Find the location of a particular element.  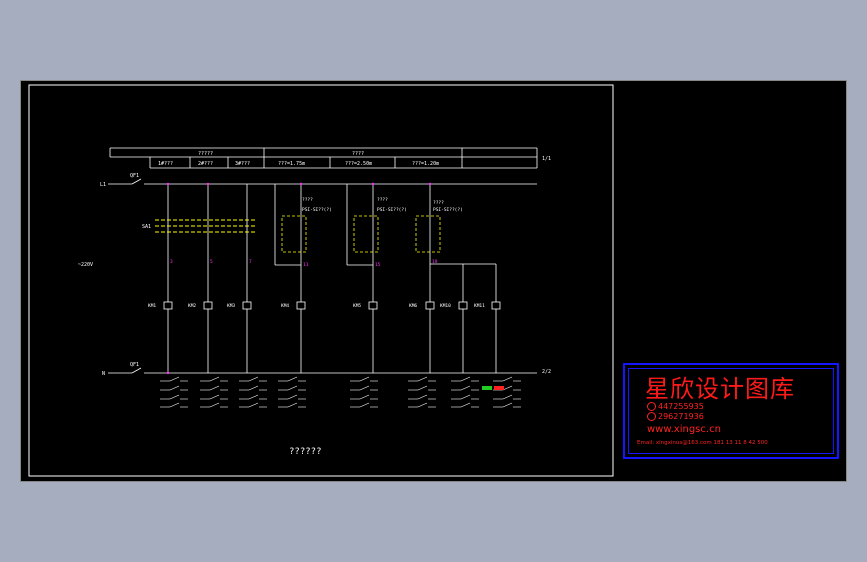

wire-number: 19 is located at coordinates (435, 262).